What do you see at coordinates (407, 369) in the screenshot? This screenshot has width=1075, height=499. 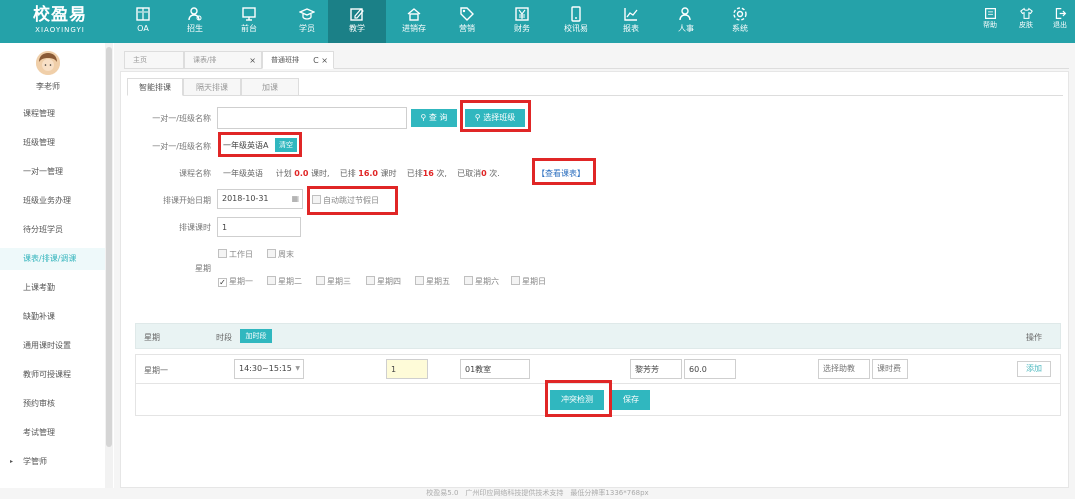 I see `hours-input` at bounding box center [407, 369].